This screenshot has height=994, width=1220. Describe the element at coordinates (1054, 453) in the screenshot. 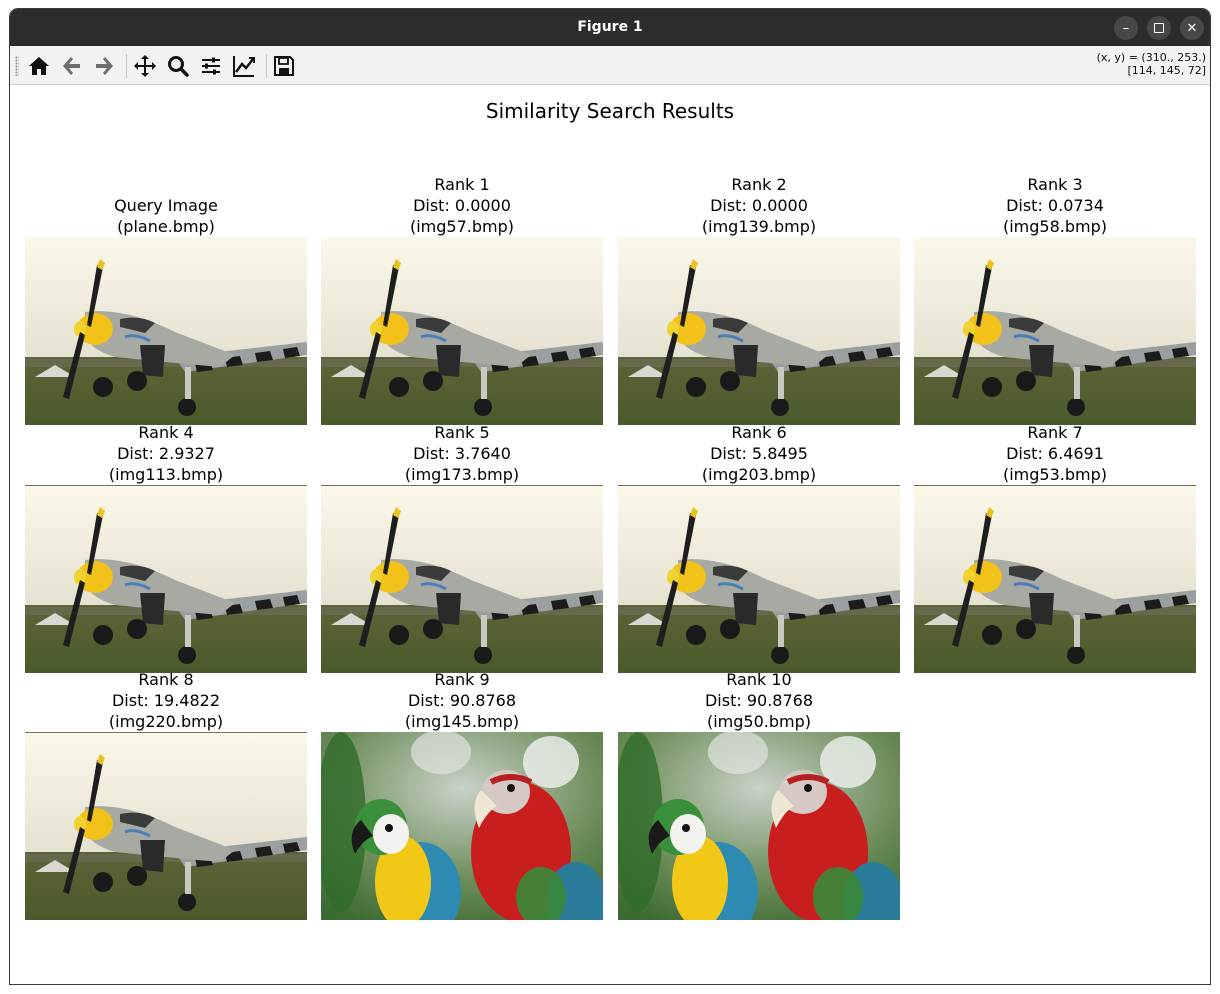

I see `rank-caption: Rank 7 Dist: 6.4691 (img53.bmp)` at that location.